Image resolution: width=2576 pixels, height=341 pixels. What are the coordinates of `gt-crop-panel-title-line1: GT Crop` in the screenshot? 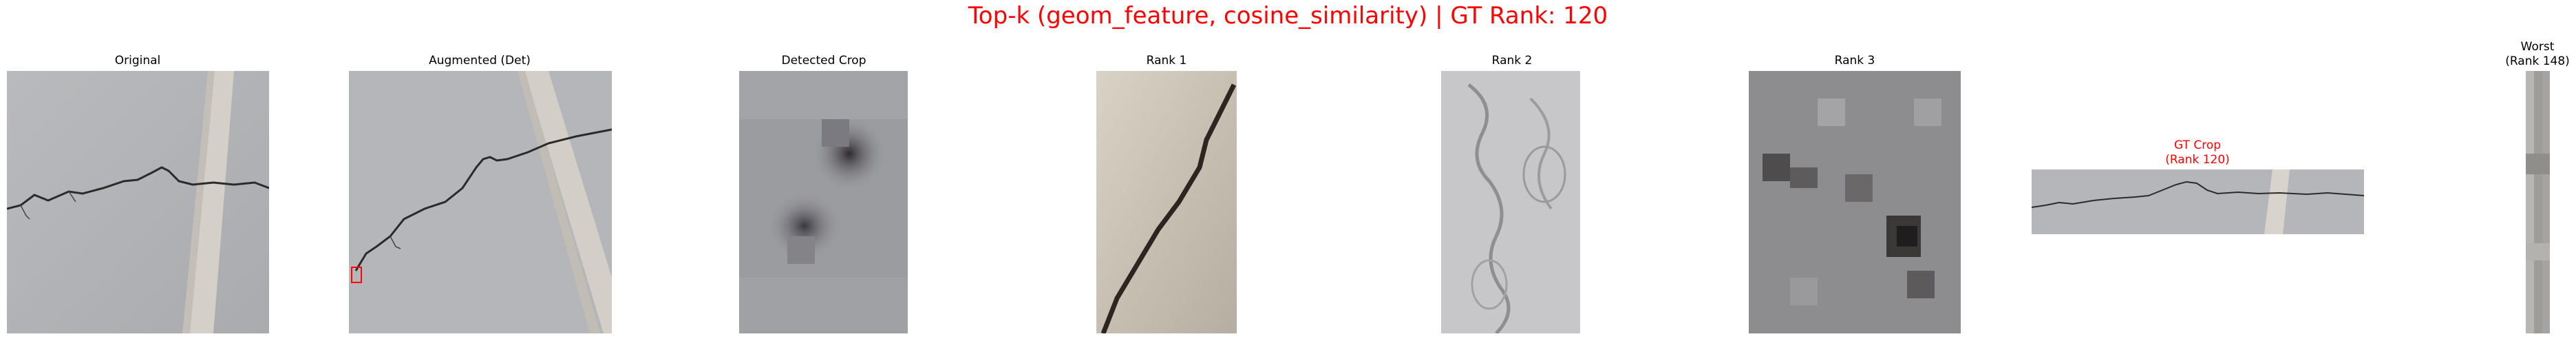 It's located at (2197, 145).